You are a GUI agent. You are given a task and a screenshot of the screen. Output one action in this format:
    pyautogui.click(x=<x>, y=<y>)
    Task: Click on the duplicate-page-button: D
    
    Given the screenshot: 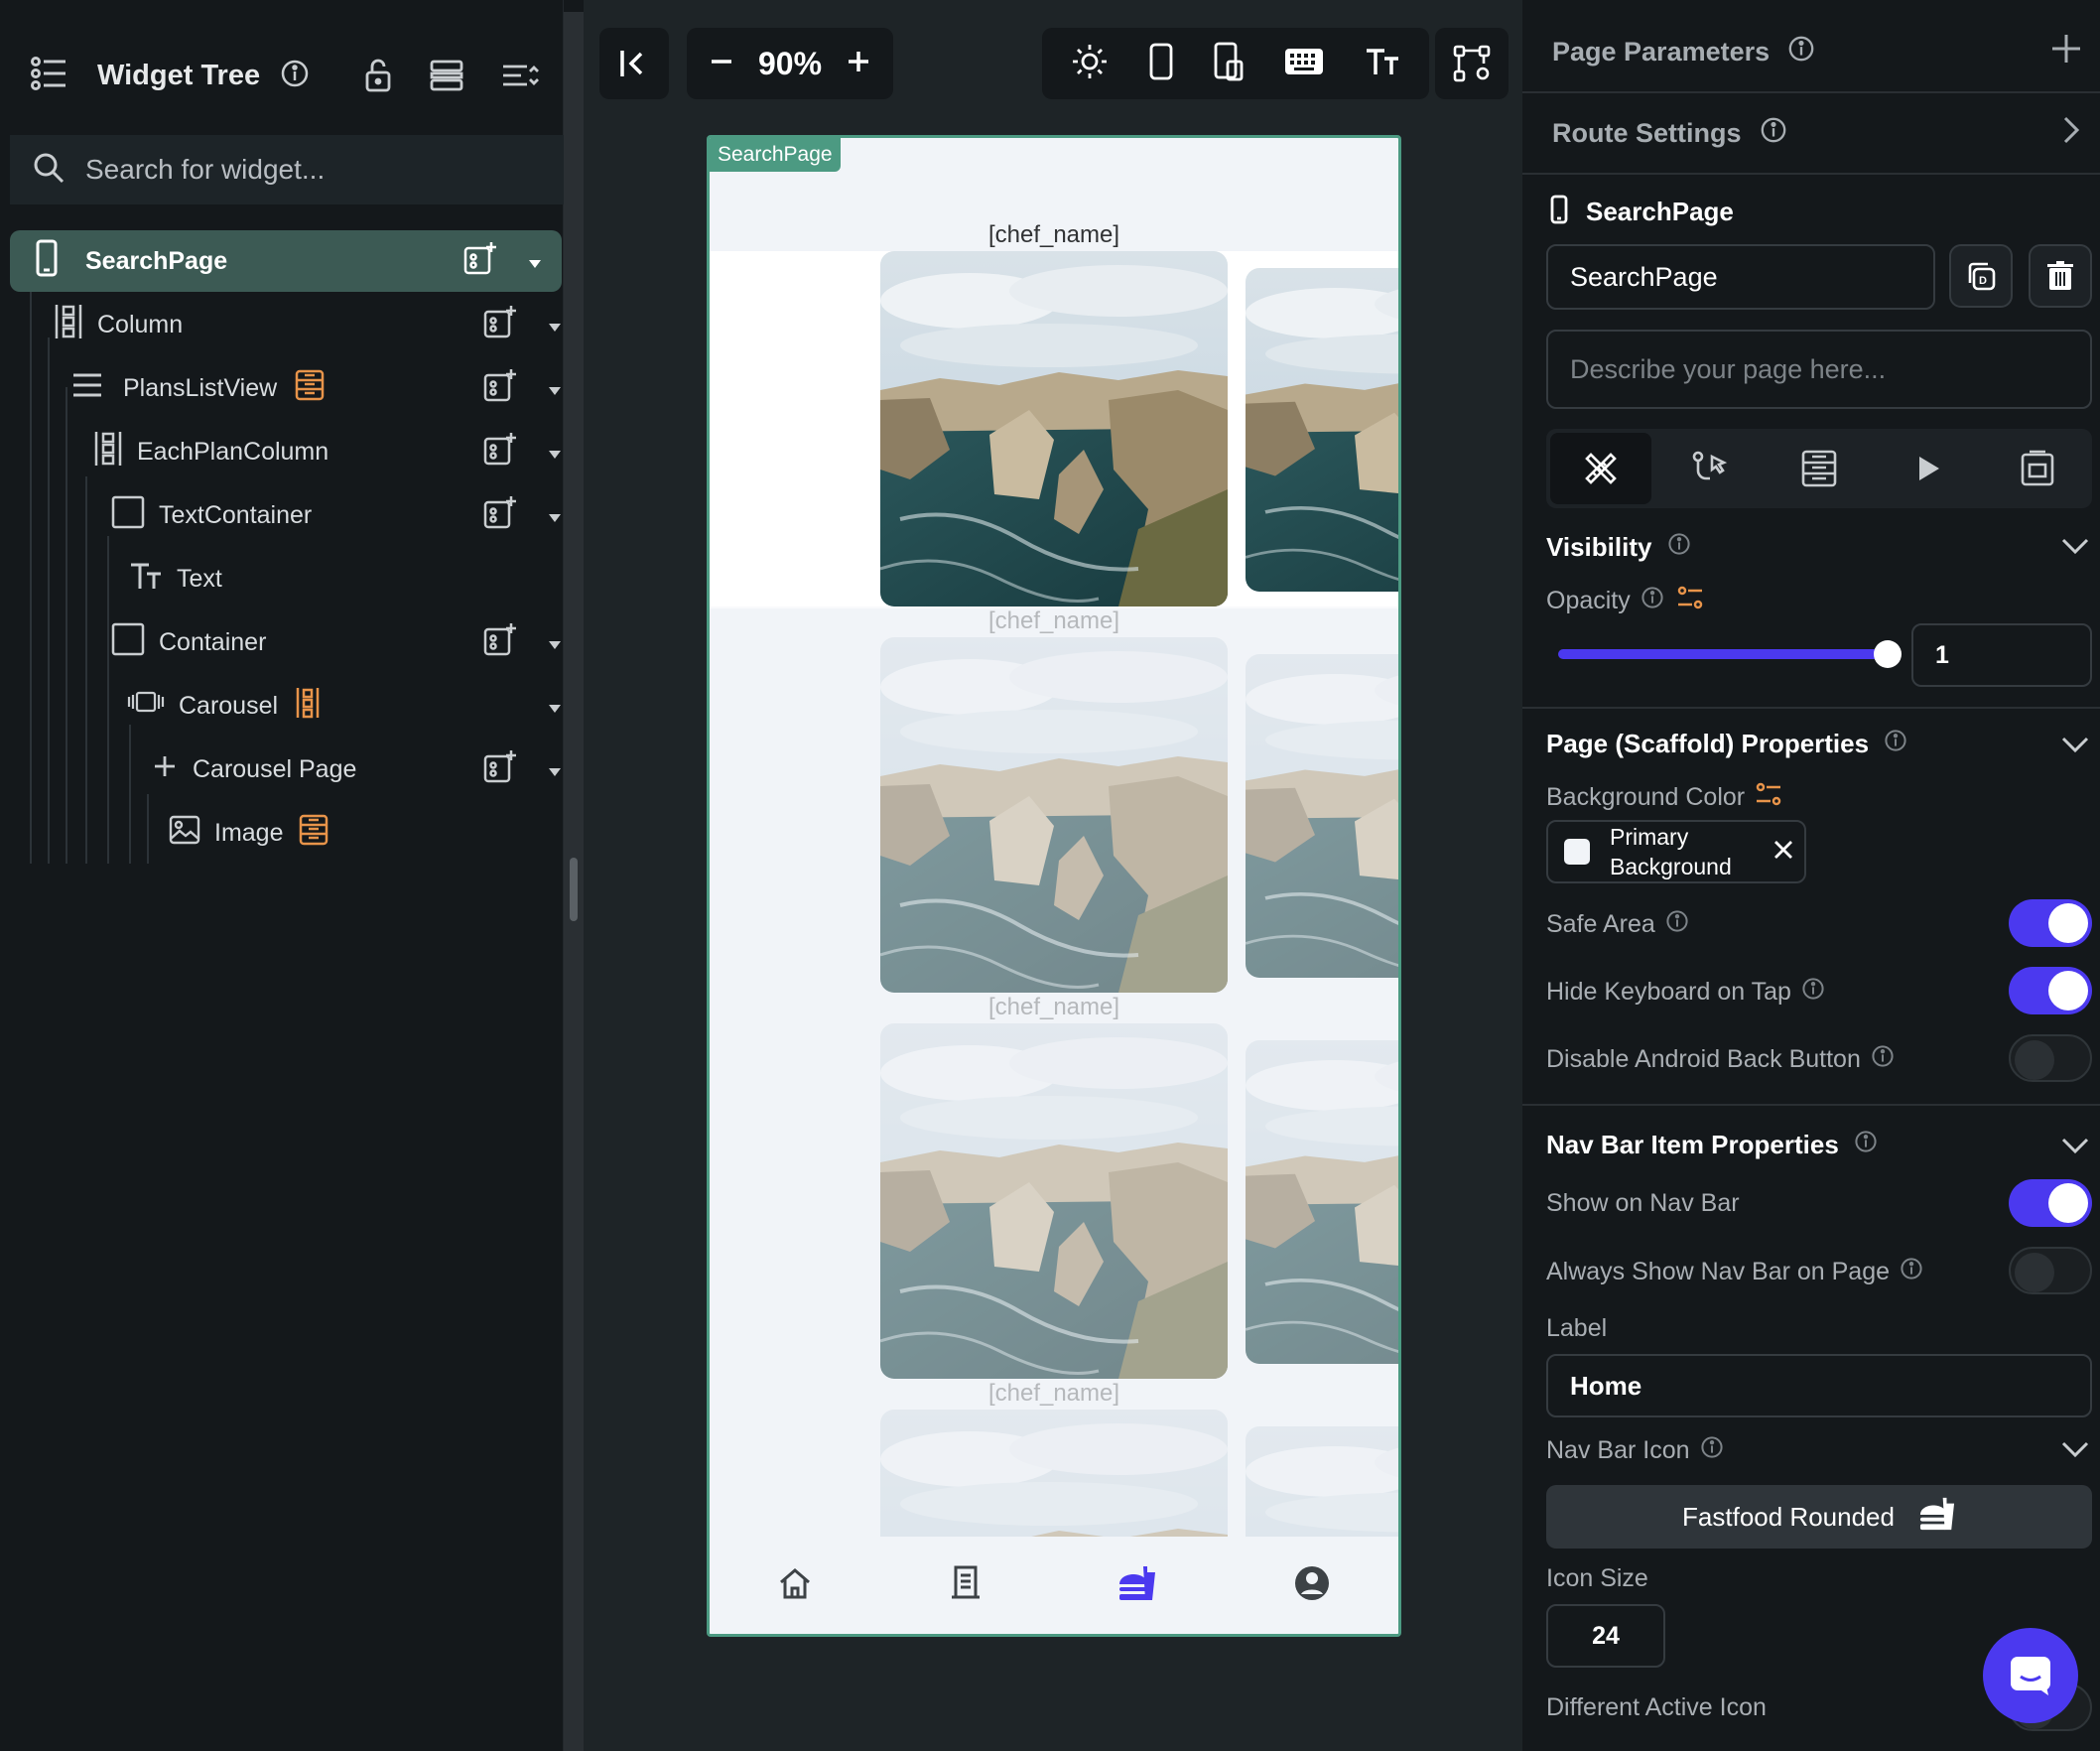 What is the action you would take?
    pyautogui.click(x=1981, y=276)
    